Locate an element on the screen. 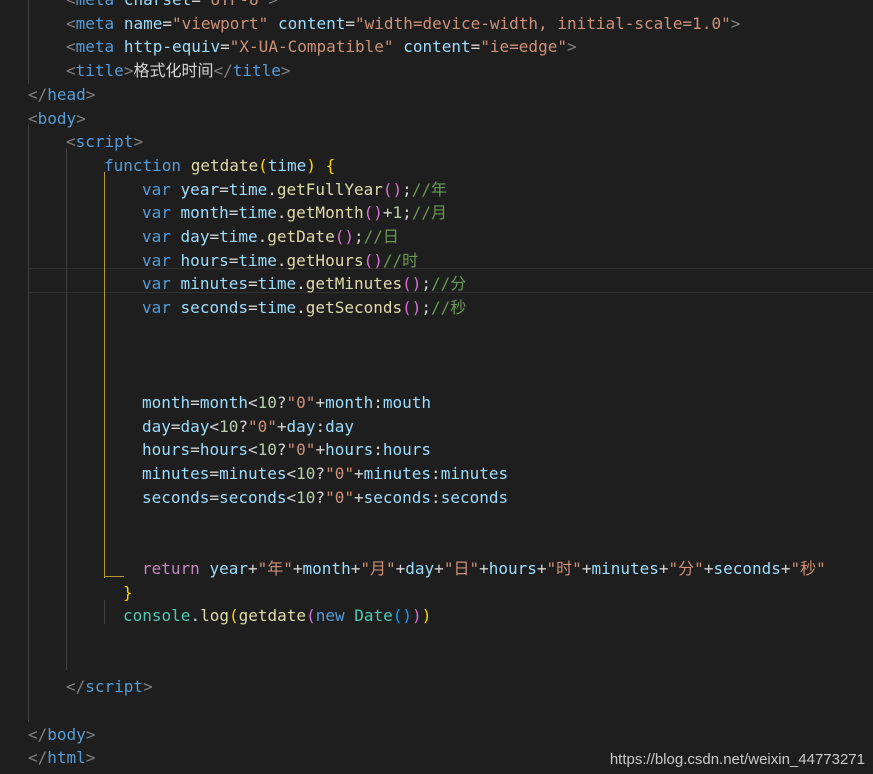 This screenshot has height=774, width=873. code-line: var seconds=time.getSeconds();//秒 is located at coordinates (247, 308).